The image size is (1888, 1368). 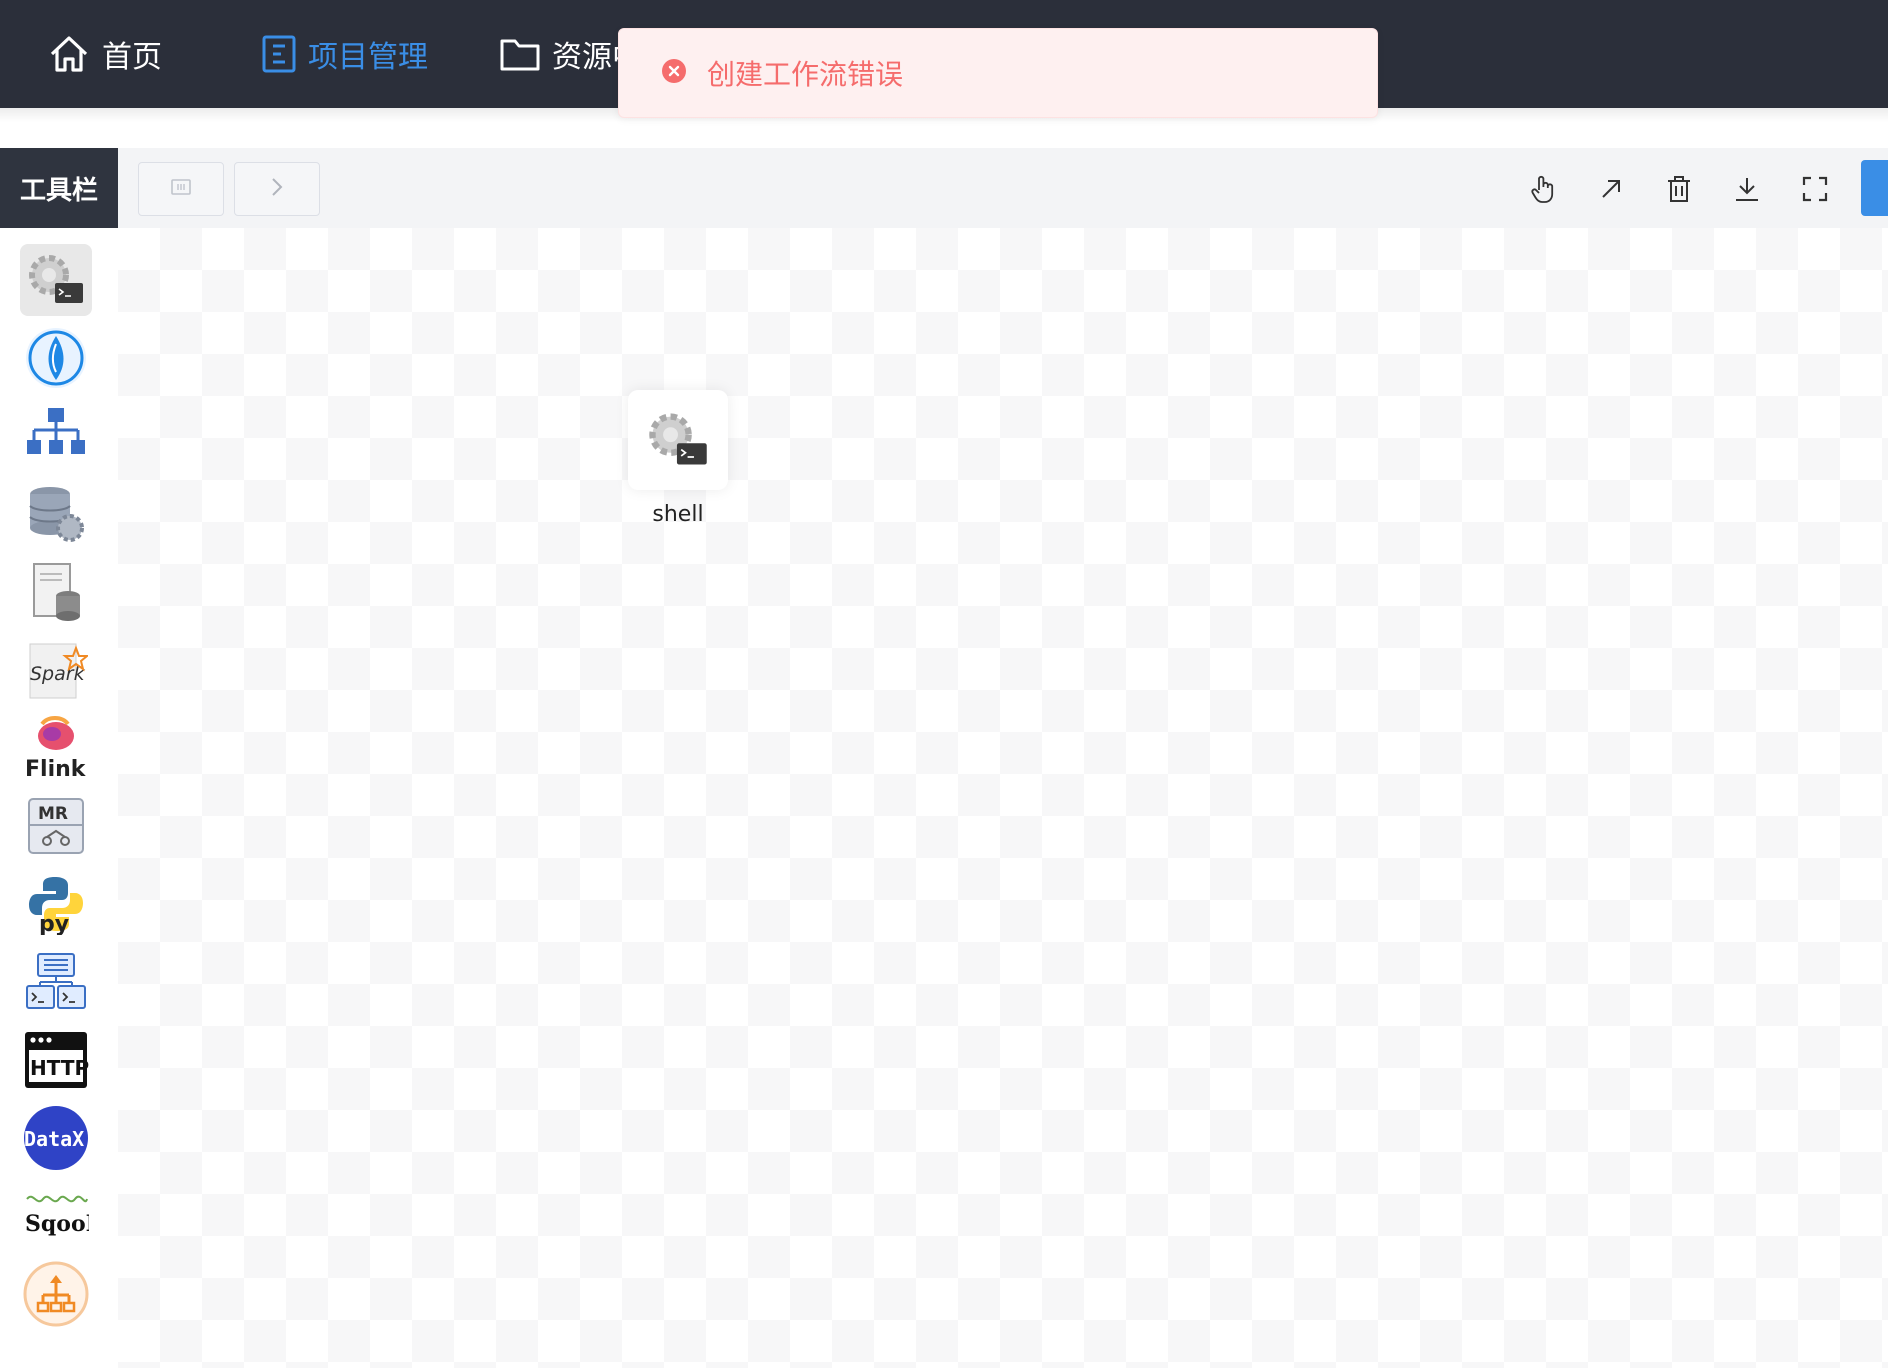 I want to click on palette-item-sqoop: SqooP, so click(x=56, y=1216).